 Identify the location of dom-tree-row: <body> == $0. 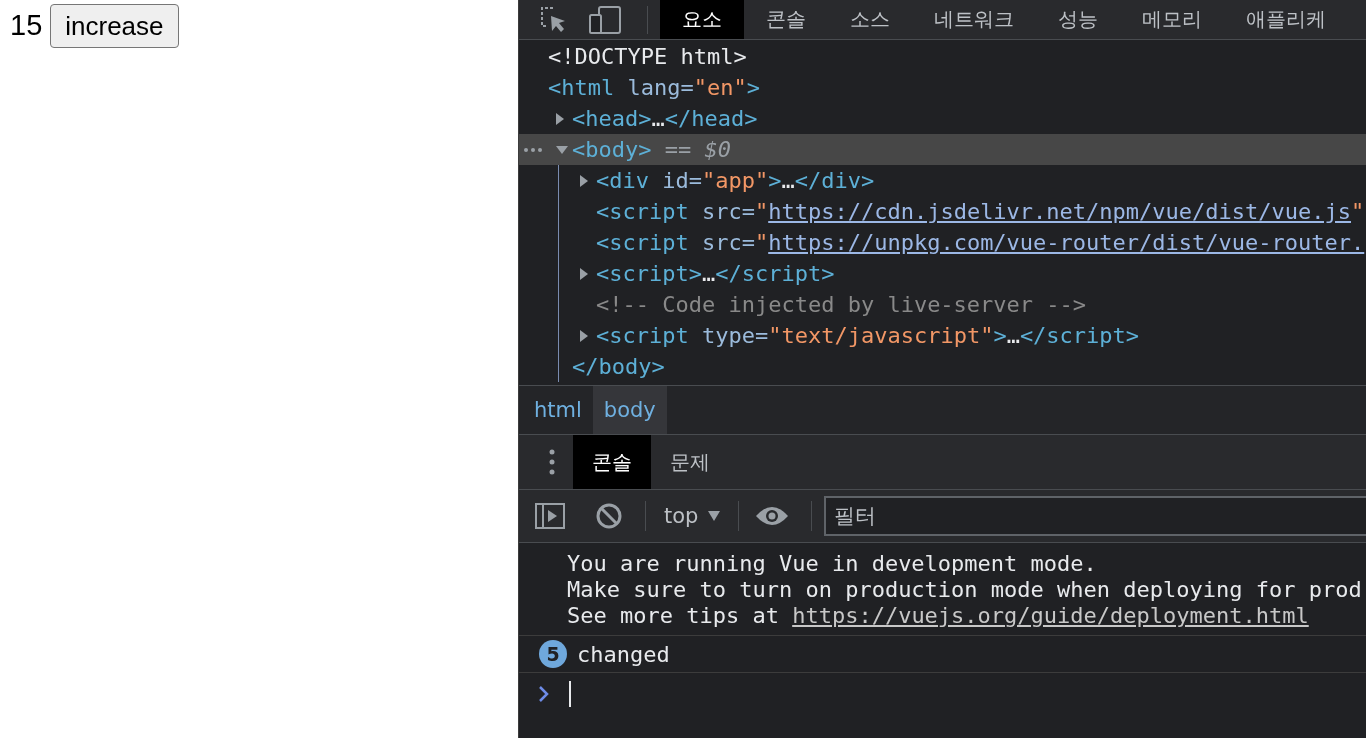
(942, 149).